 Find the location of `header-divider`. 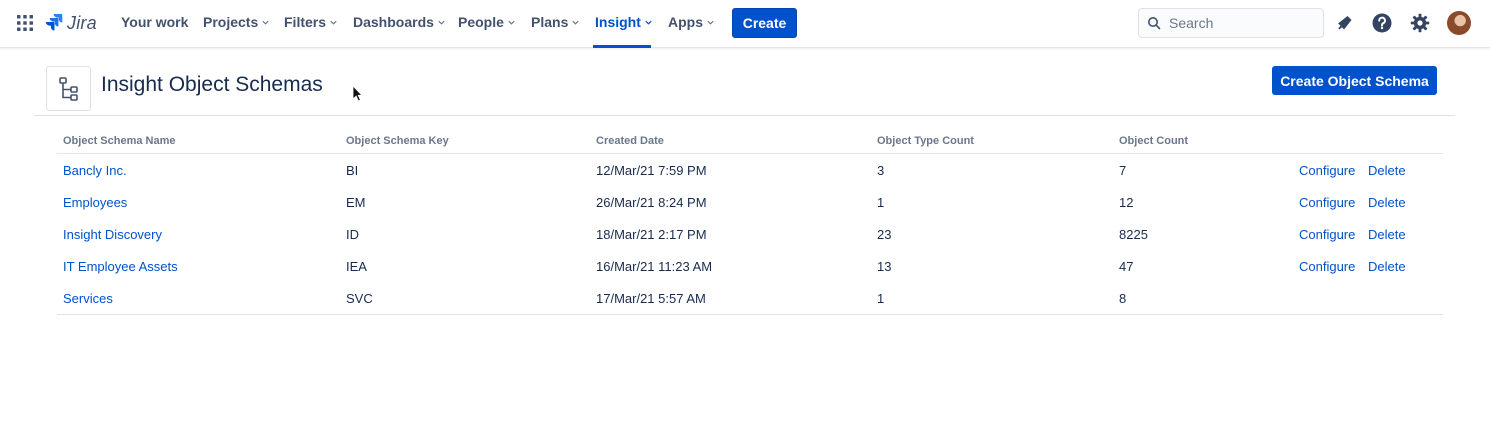

header-divider is located at coordinates (744, 115).